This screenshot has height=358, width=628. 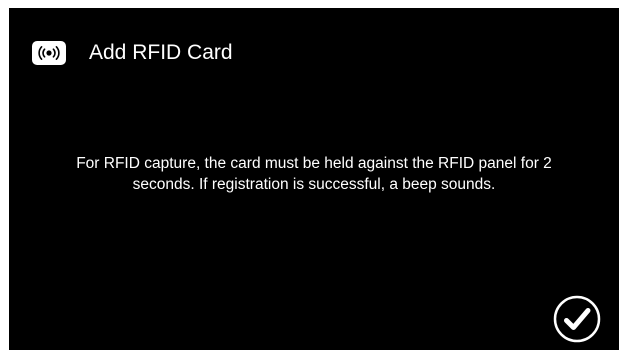 I want to click on checkmark-icon, so click(x=577, y=319).